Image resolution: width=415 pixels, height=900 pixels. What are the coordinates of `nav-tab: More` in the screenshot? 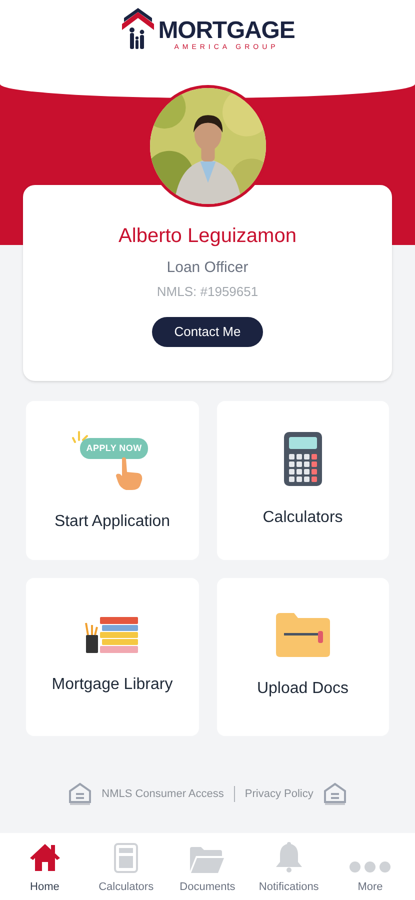 It's located at (370, 867).